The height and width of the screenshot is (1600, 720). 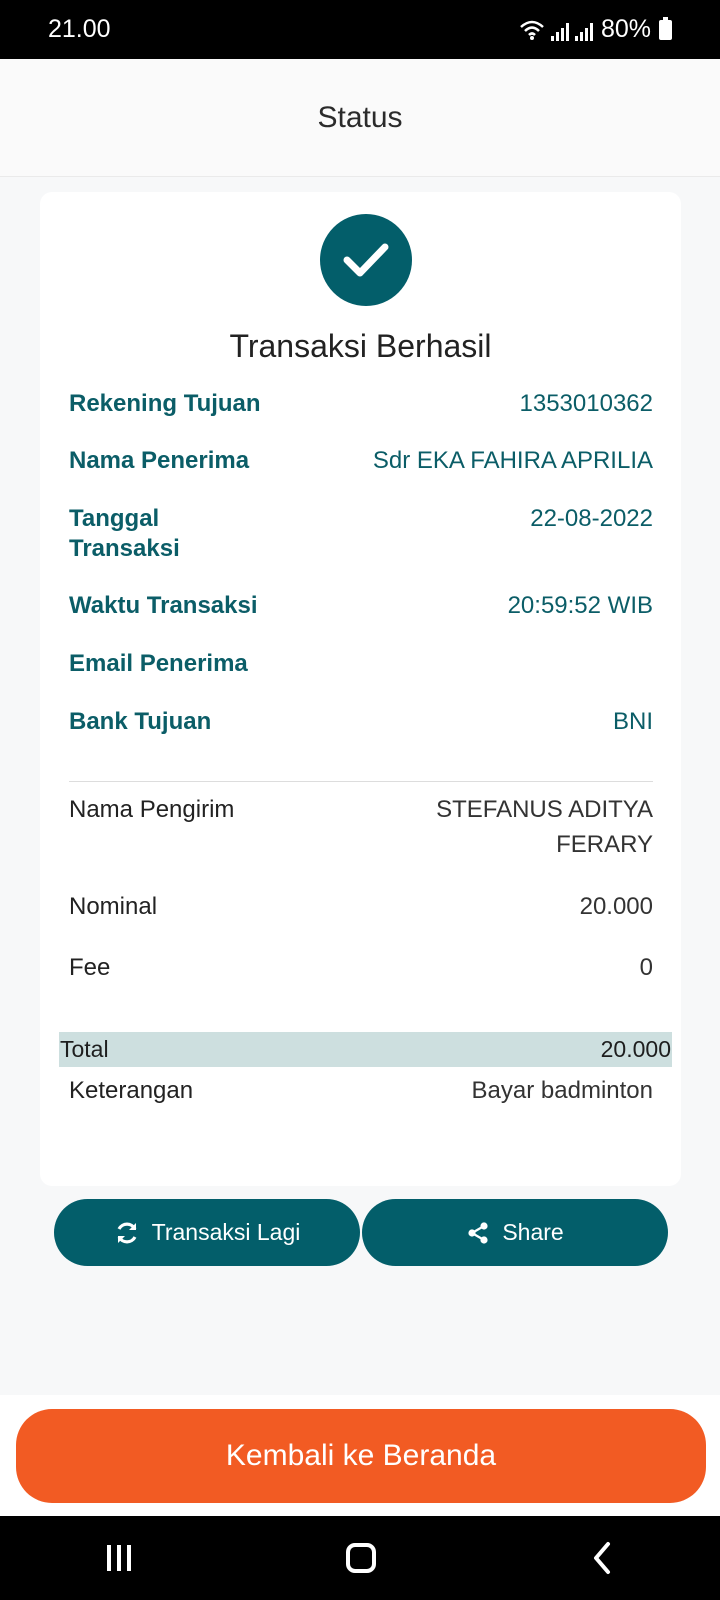 I want to click on transaksi-lagi-button: Transaksi Lagi, so click(x=207, y=1232).